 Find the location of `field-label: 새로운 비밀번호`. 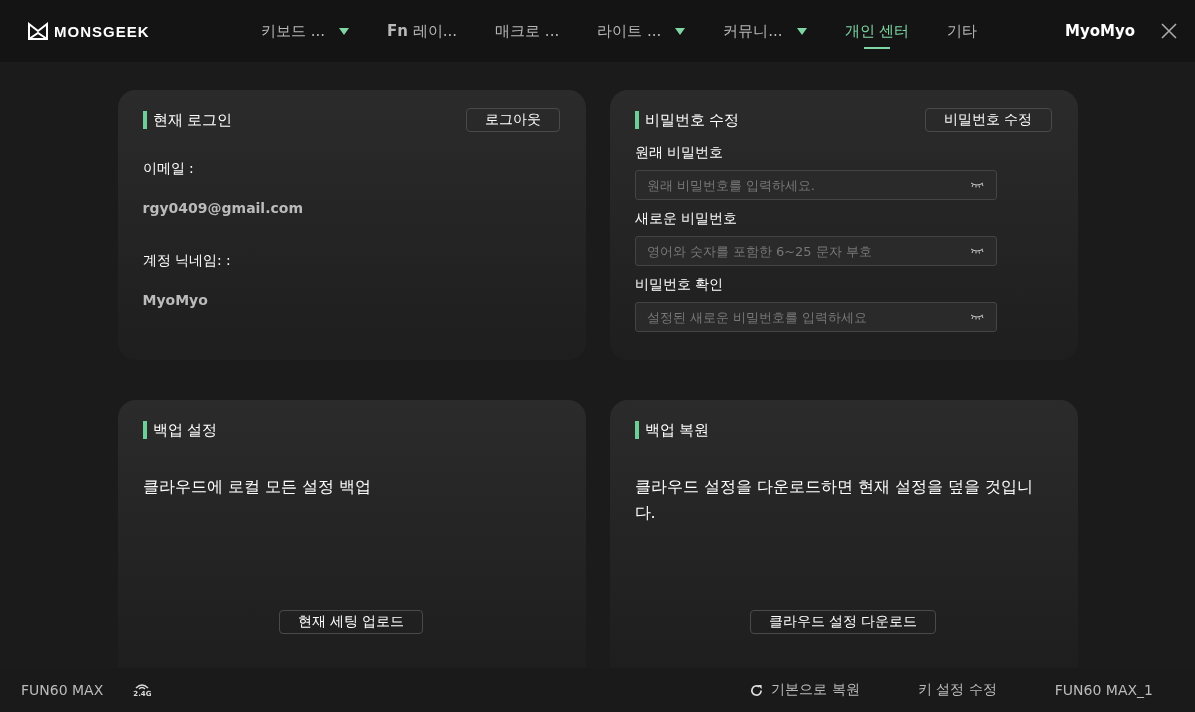

field-label: 새로운 비밀번호 is located at coordinates (686, 219).